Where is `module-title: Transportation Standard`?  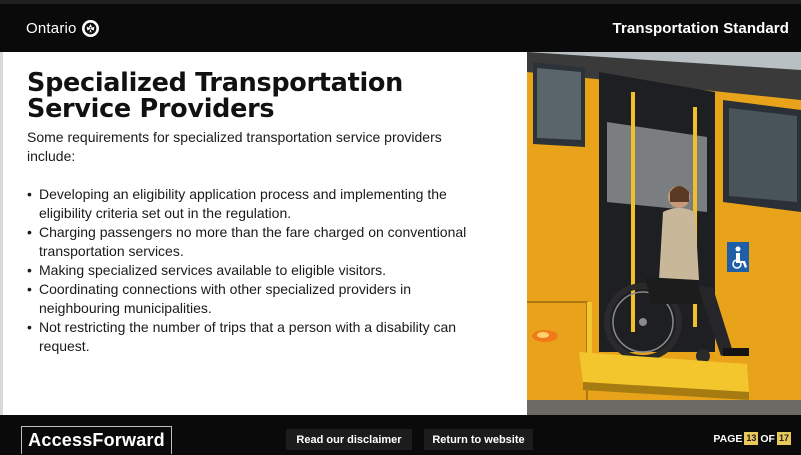 module-title: Transportation Standard is located at coordinates (700, 28).